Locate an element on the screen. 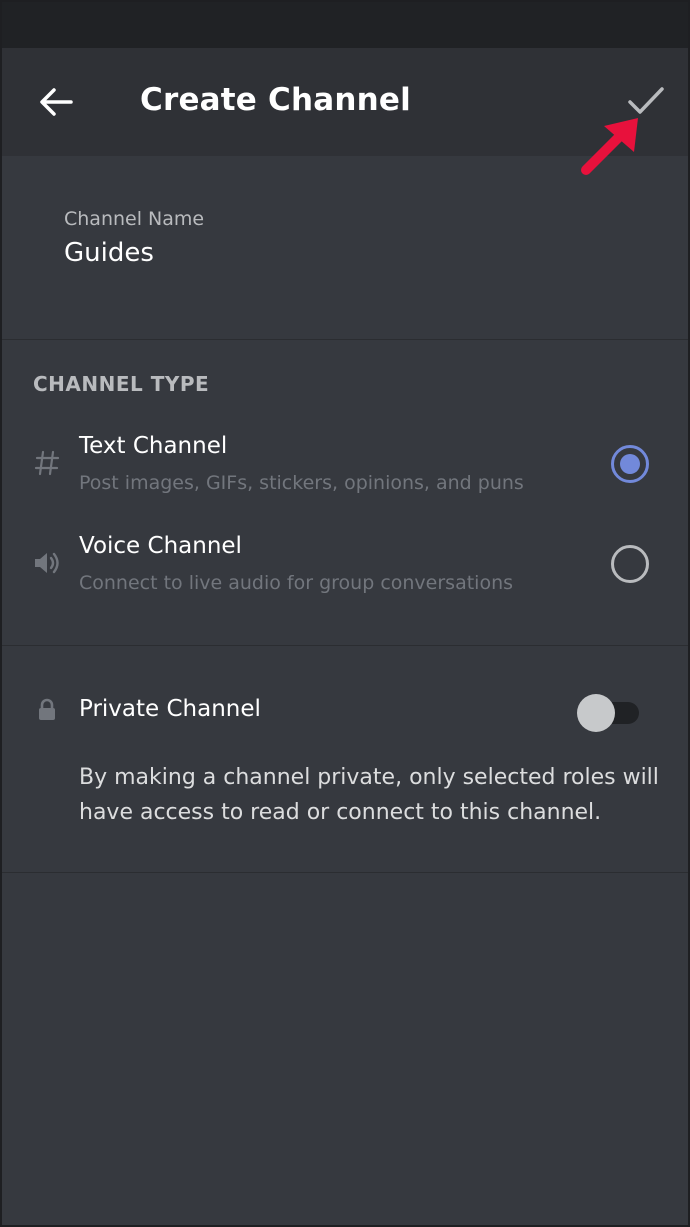  checkmark-icon is located at coordinates (646, 100).